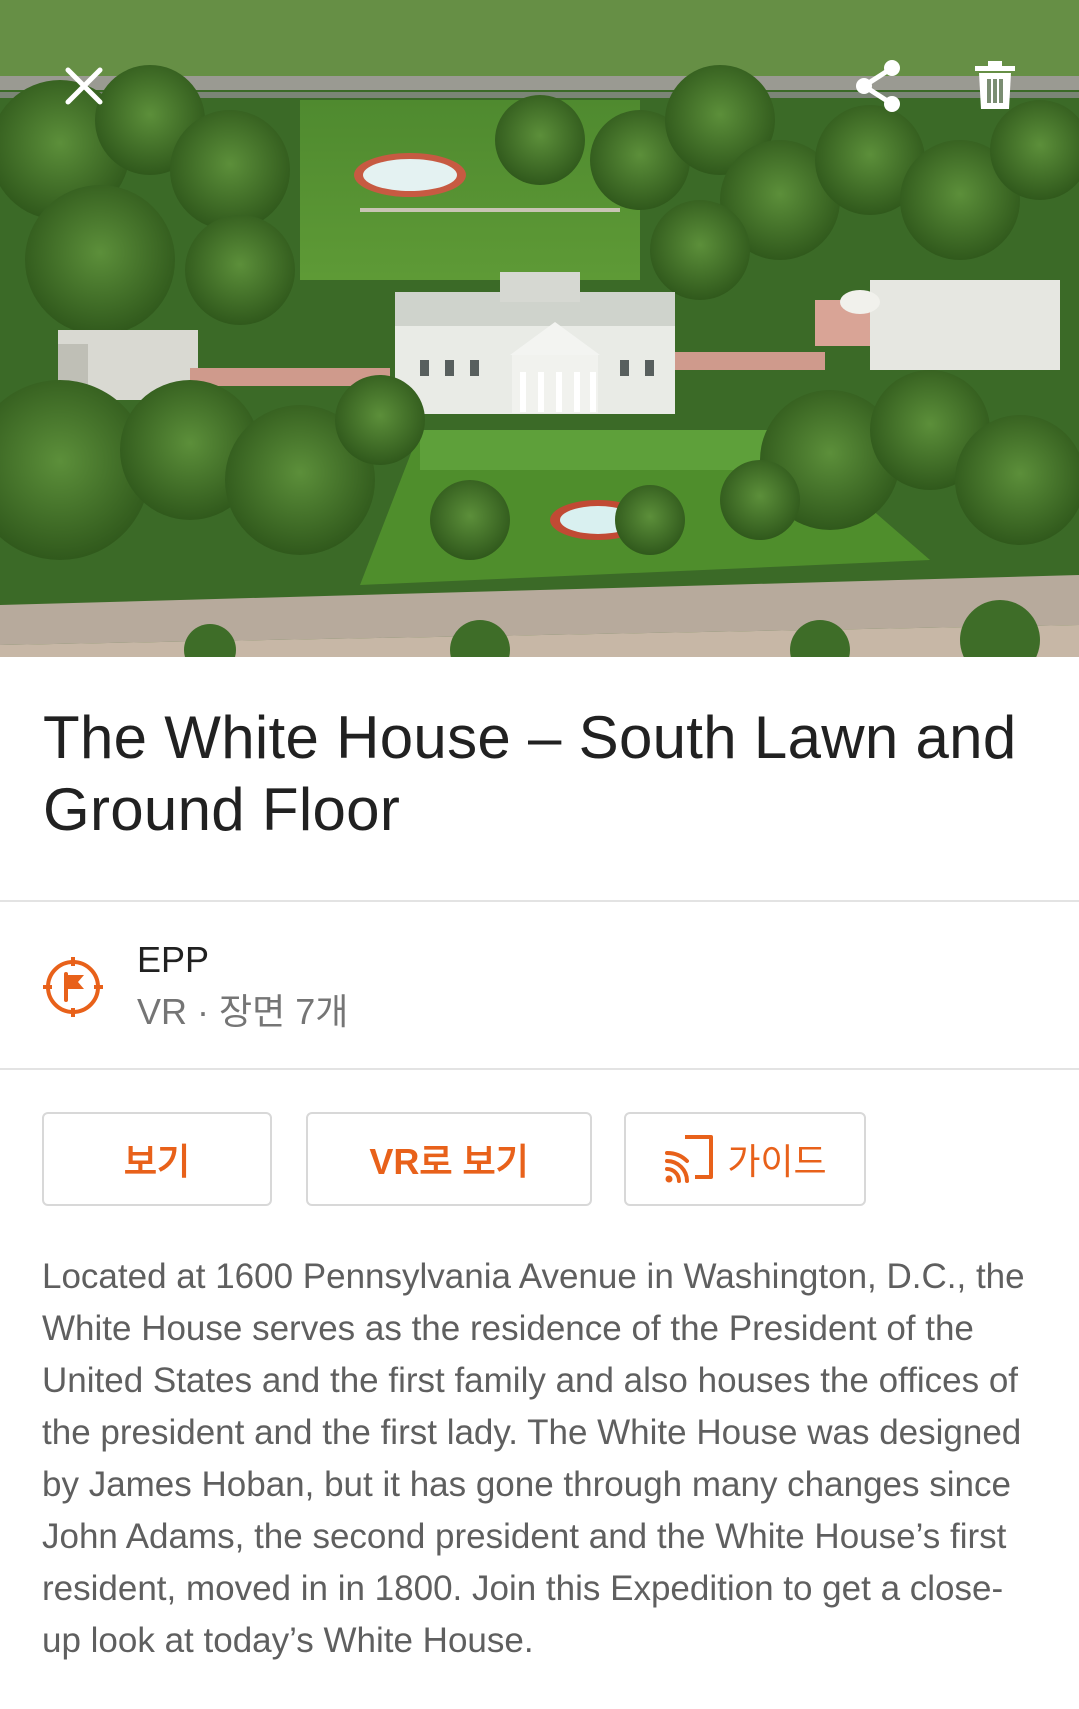  I want to click on view-button: 보기, so click(157, 1159).